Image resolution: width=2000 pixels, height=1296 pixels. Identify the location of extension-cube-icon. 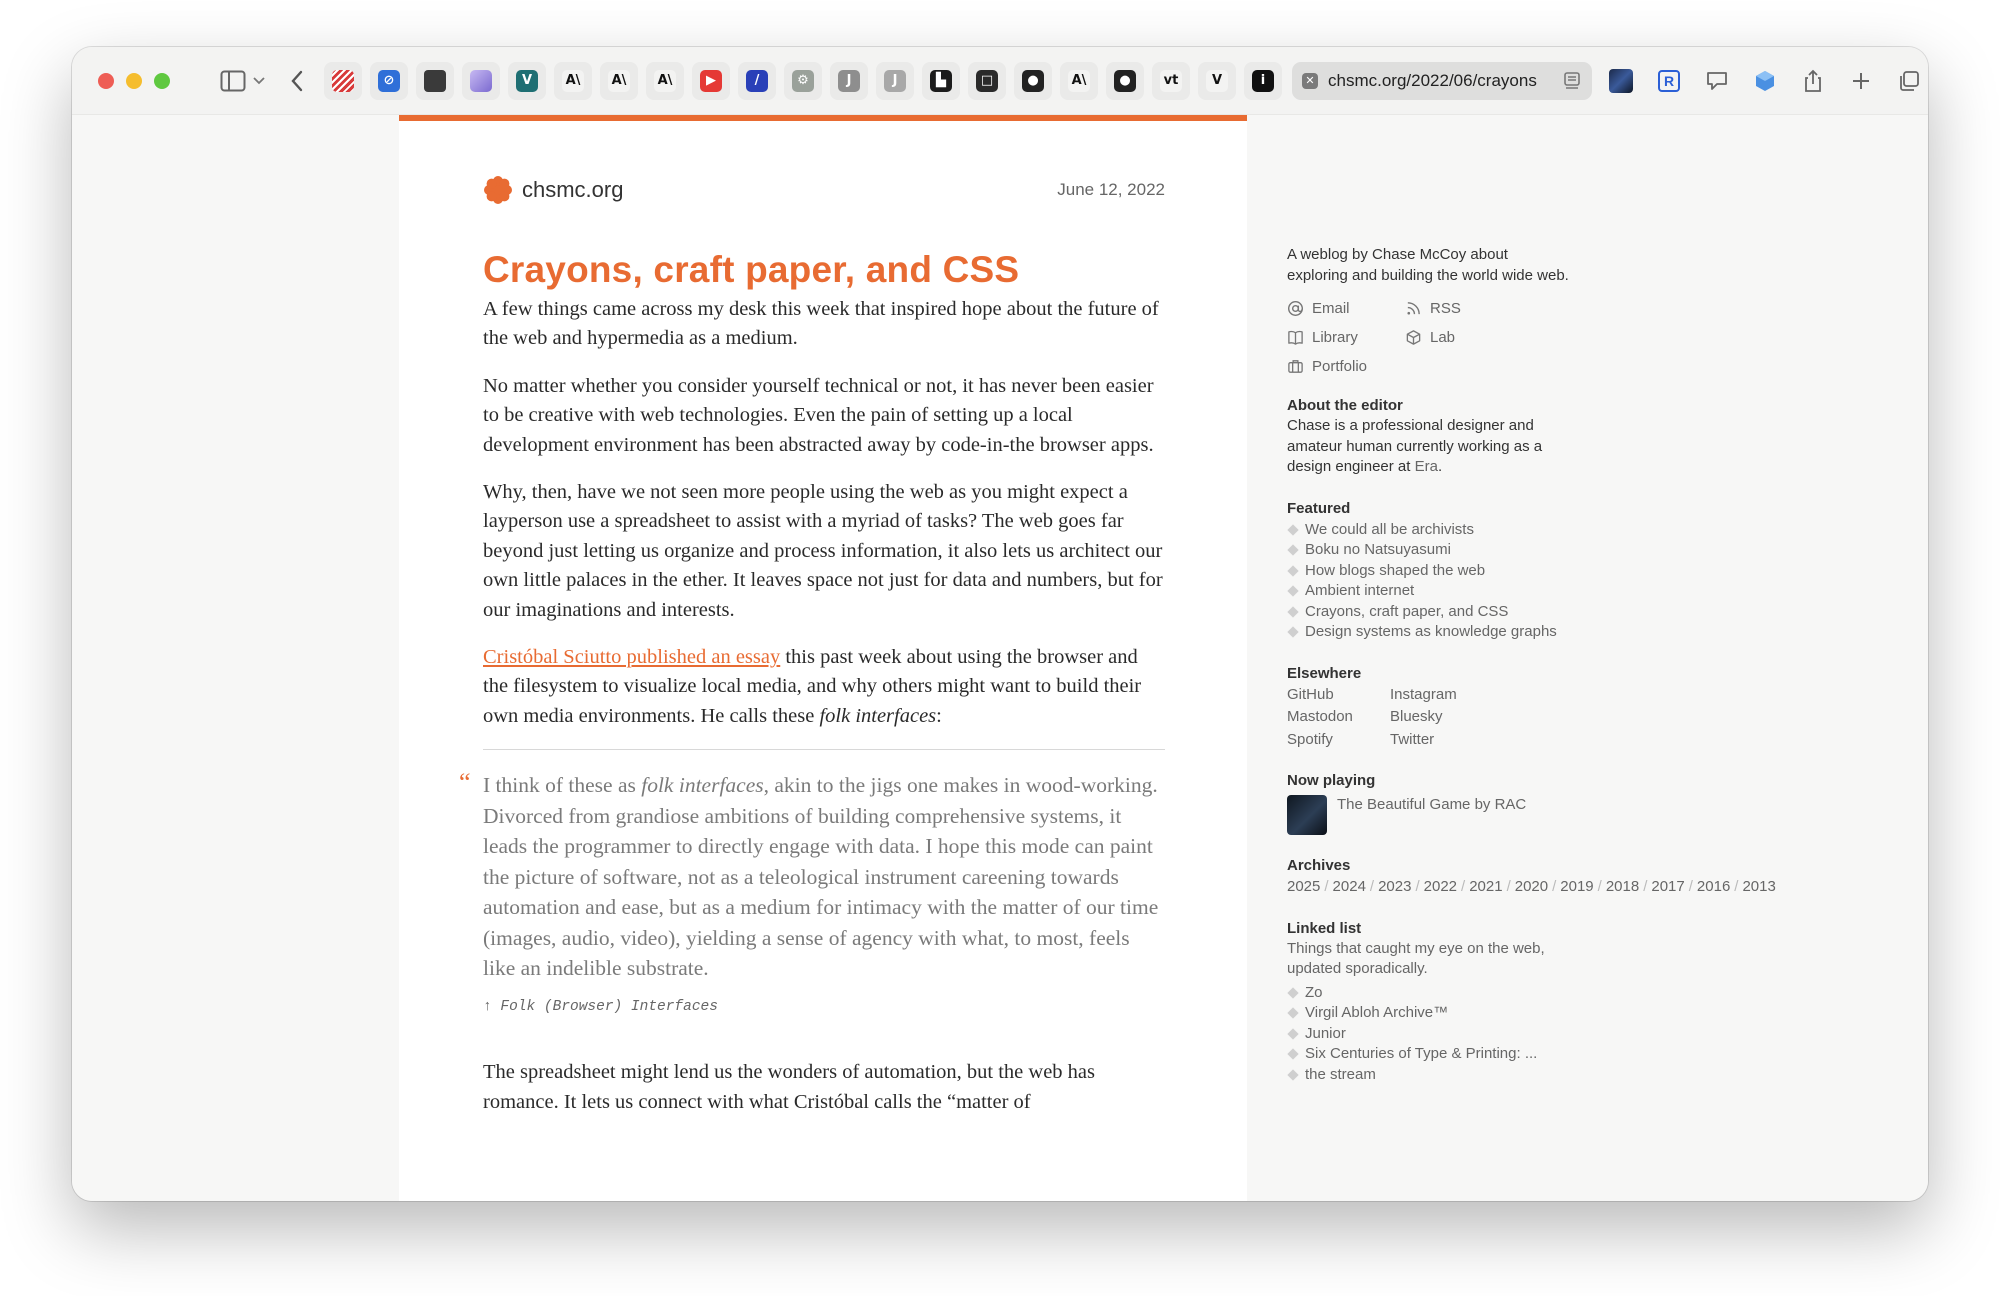
(1765, 81).